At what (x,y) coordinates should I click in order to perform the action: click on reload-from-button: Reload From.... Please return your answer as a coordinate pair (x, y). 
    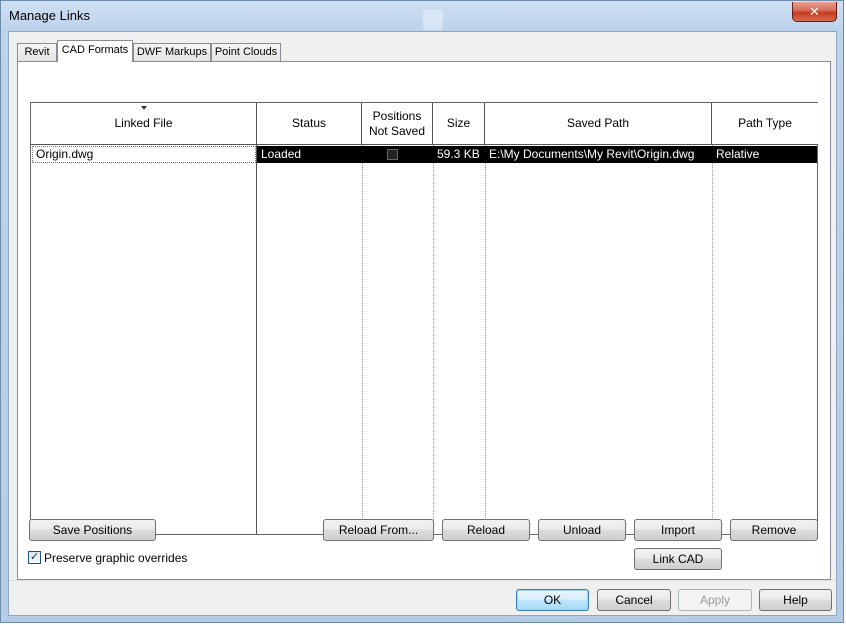
    Looking at the image, I should click on (378, 530).